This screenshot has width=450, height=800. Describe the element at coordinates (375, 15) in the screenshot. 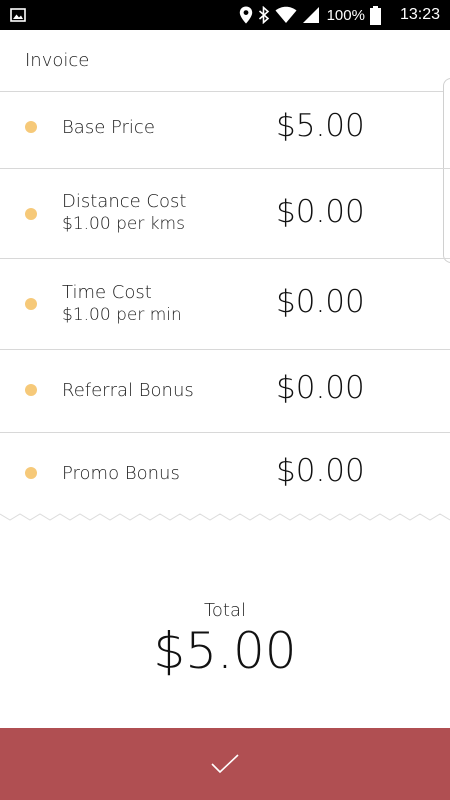

I see `battery-icon` at that location.